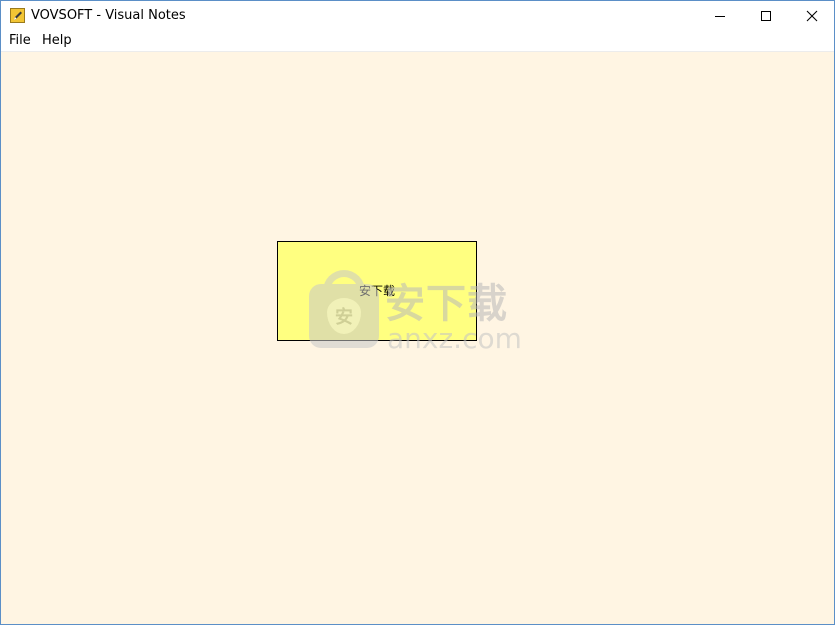 The height and width of the screenshot is (625, 835). Describe the element at coordinates (417, 41) in the screenshot. I see `menu-bar: File Help` at that location.